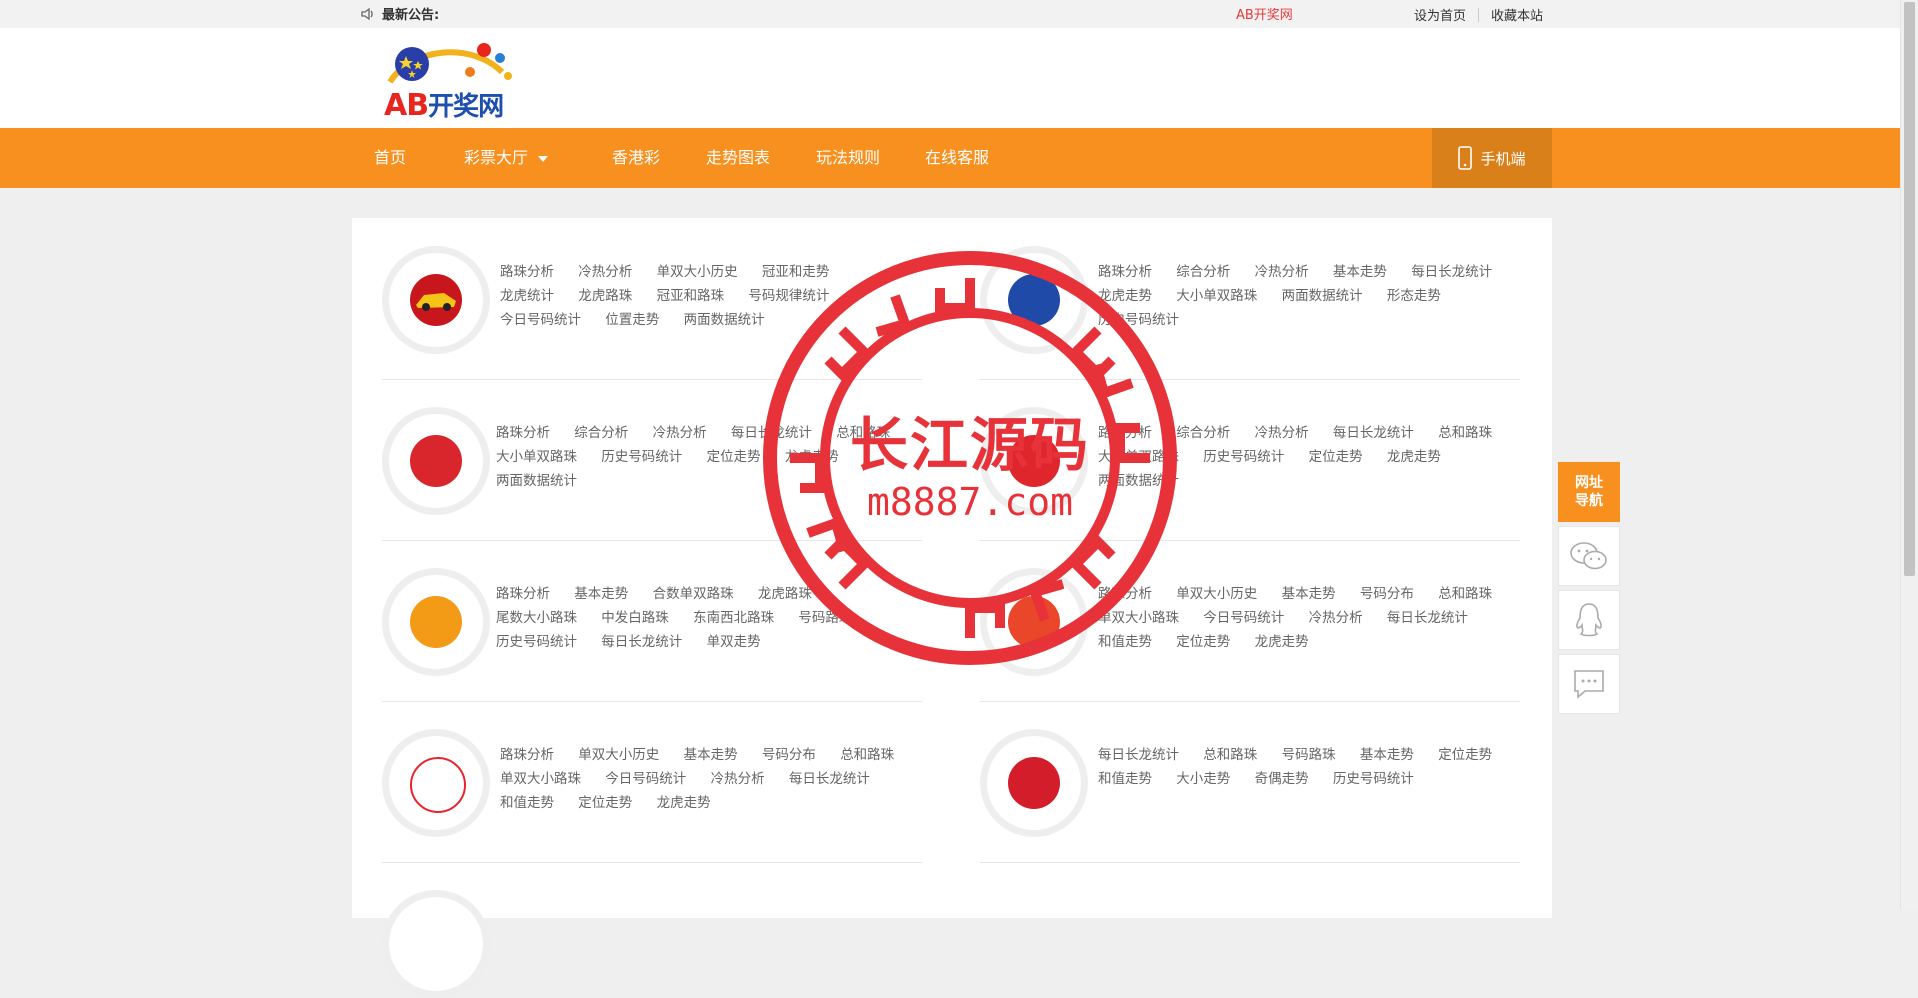  I want to click on card-link: 单双走势, so click(734, 642).